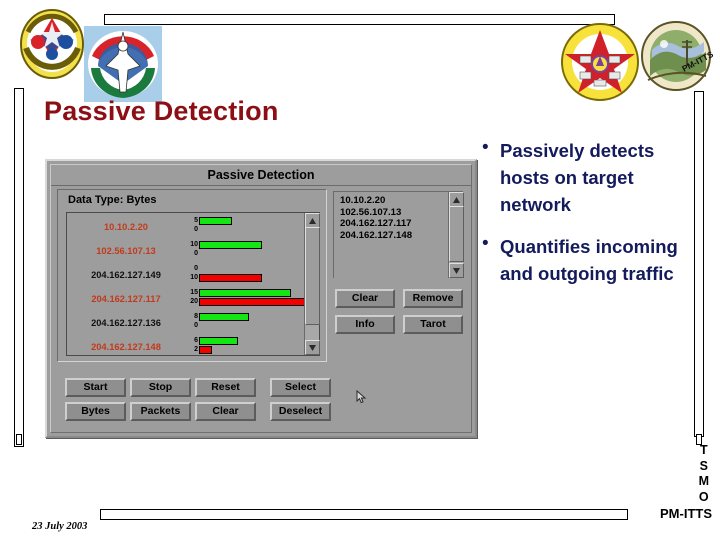  What do you see at coordinates (126, 275) in the screenshot?
I see `chart-category-label: 204.162.127.149` at bounding box center [126, 275].